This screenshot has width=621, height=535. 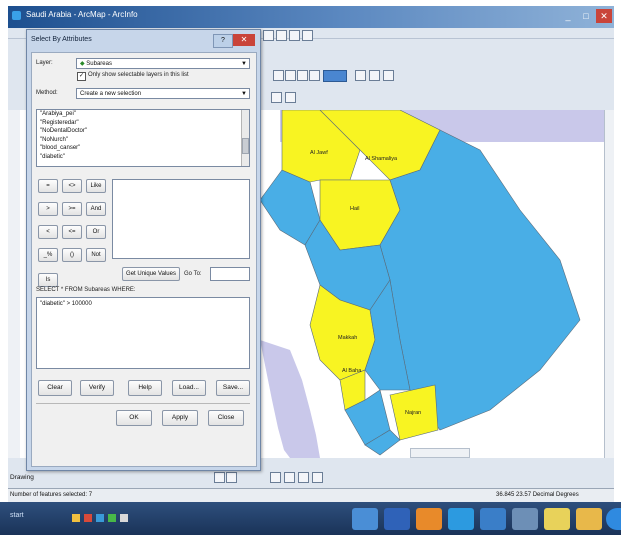 What do you see at coordinates (96, 232) in the screenshot?
I see `operator-or-button: Or` at bounding box center [96, 232].